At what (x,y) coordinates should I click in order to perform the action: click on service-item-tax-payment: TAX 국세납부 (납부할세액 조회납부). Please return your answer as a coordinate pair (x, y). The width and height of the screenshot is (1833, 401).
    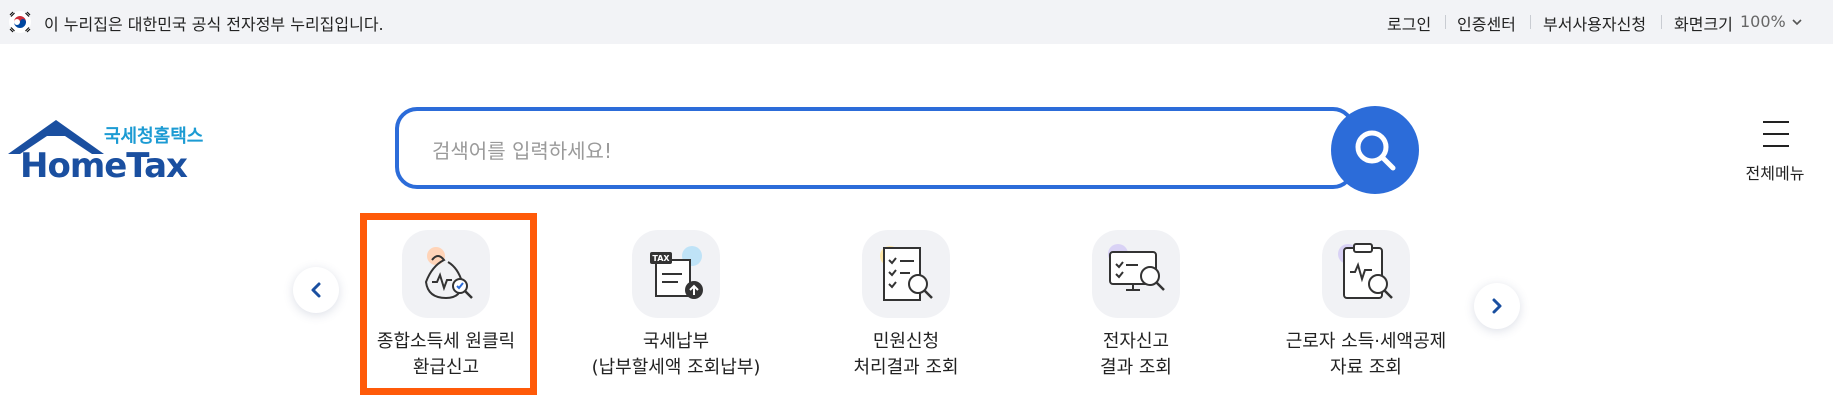
    Looking at the image, I should click on (676, 308).